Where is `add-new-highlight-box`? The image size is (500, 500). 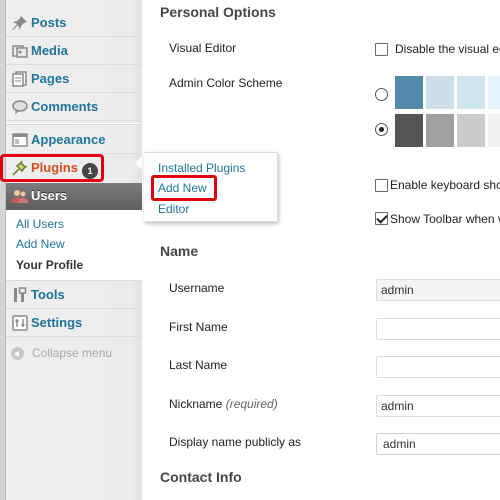
add-new-highlight-box is located at coordinates (184, 188).